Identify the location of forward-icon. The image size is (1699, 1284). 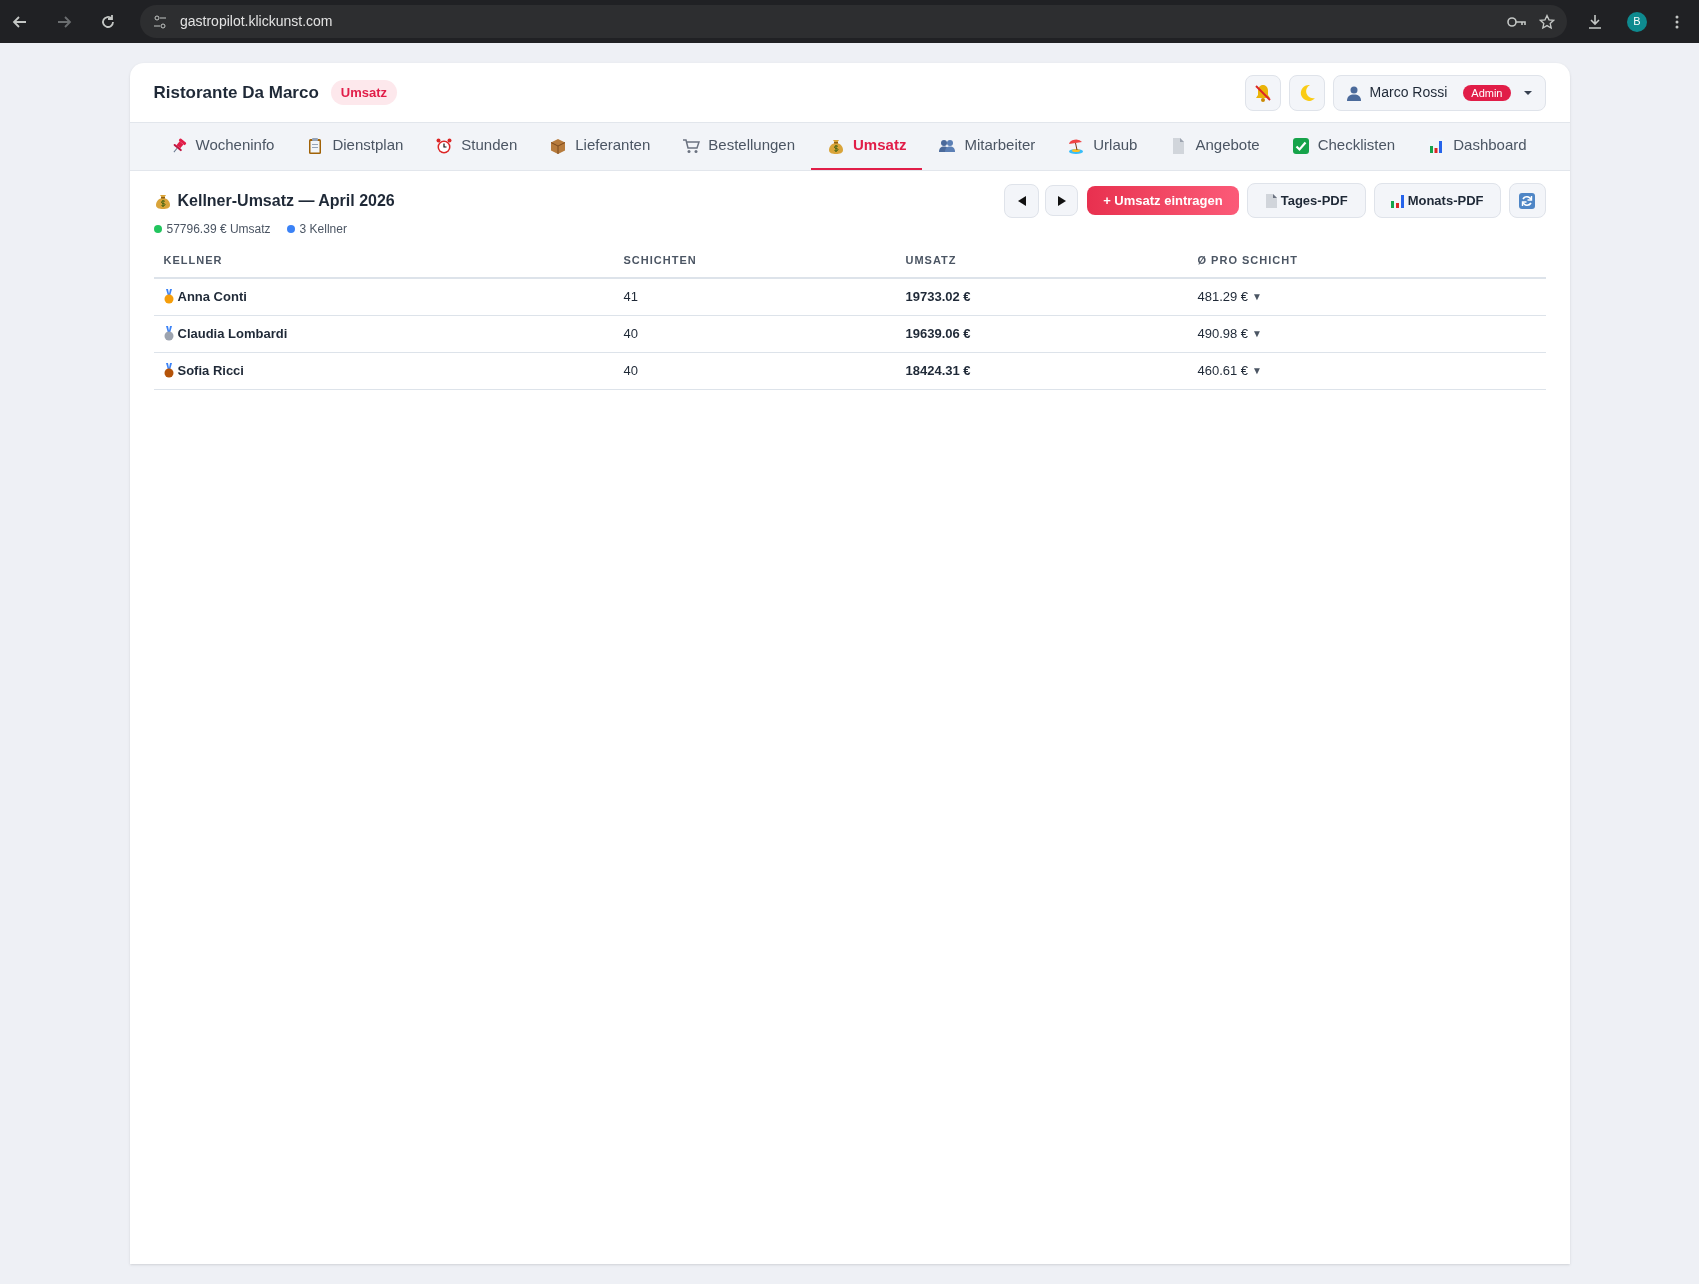
(64, 21).